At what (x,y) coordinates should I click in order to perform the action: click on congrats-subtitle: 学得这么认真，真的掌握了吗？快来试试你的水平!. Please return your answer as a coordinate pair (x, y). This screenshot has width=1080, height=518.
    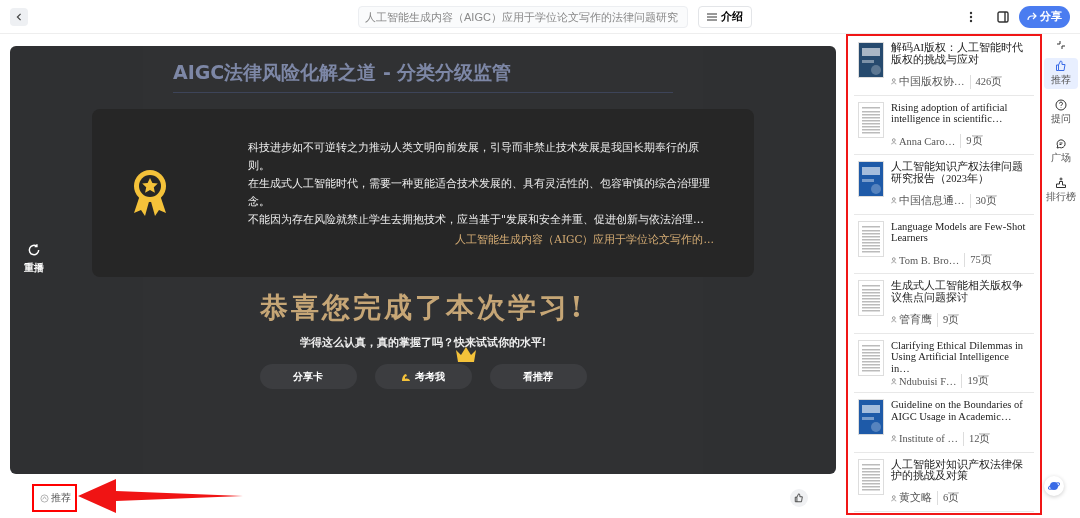
    Looking at the image, I should click on (423, 342).